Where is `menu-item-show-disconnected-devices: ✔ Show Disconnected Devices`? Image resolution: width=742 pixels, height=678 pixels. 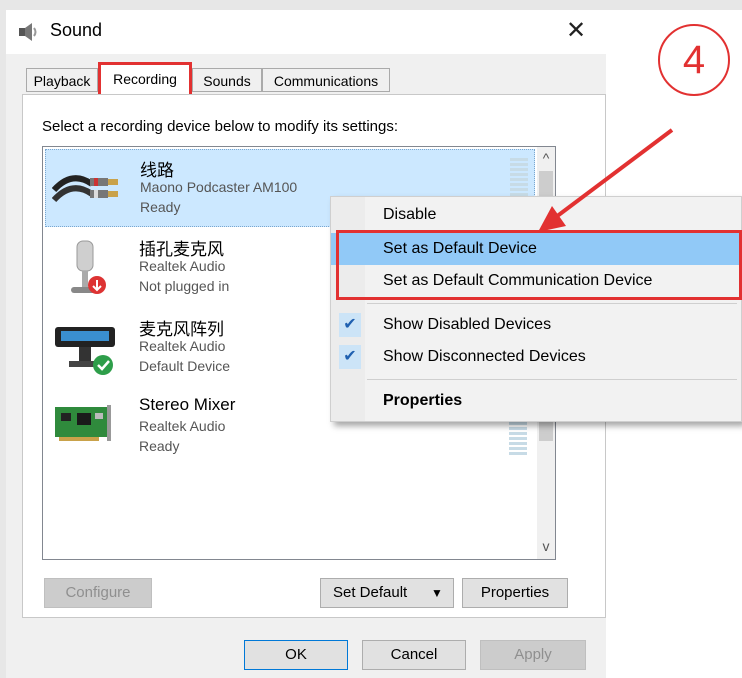
menu-item-show-disconnected-devices: ✔ Show Disconnected Devices is located at coordinates (536, 357).